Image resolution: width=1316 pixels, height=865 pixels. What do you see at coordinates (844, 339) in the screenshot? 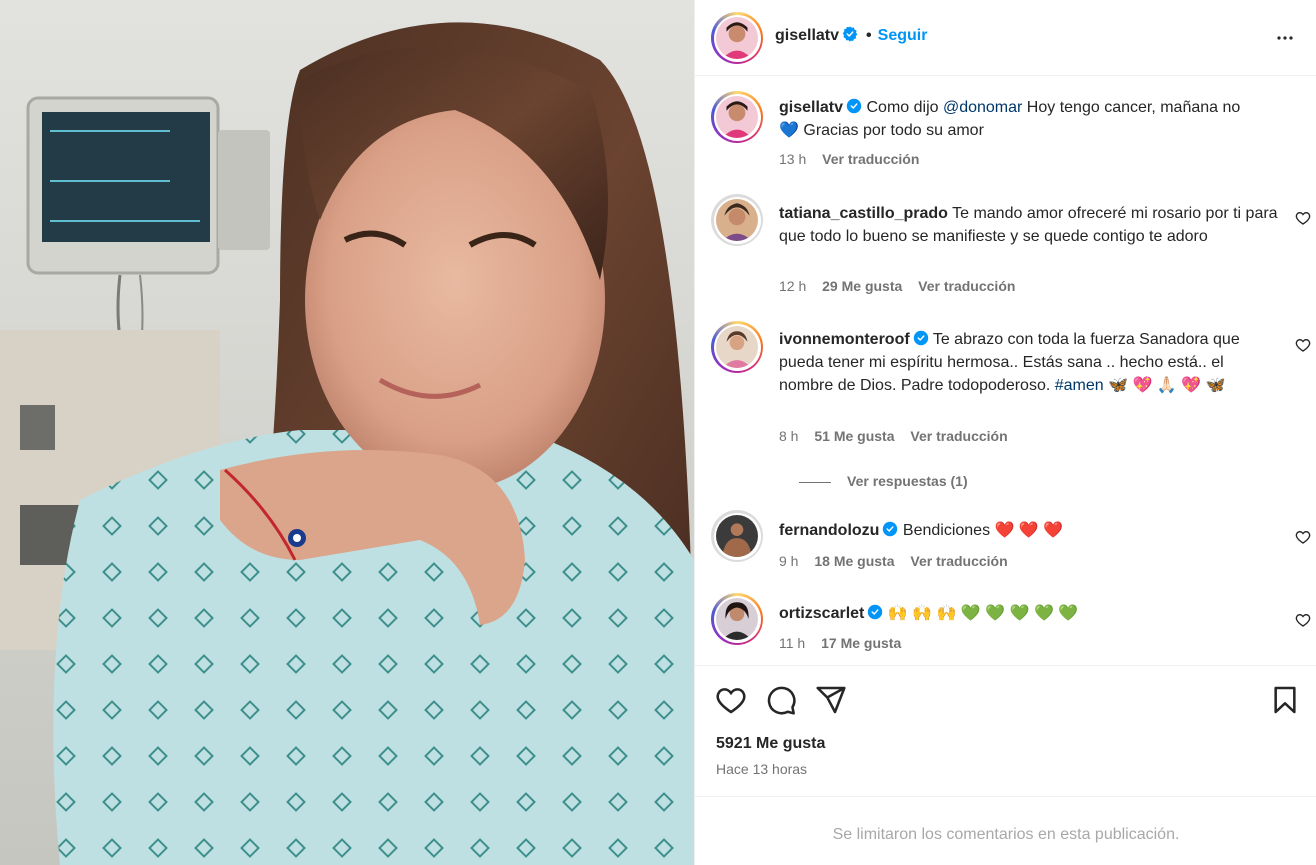
I see `comment-username: ivonnemonteroof` at bounding box center [844, 339].